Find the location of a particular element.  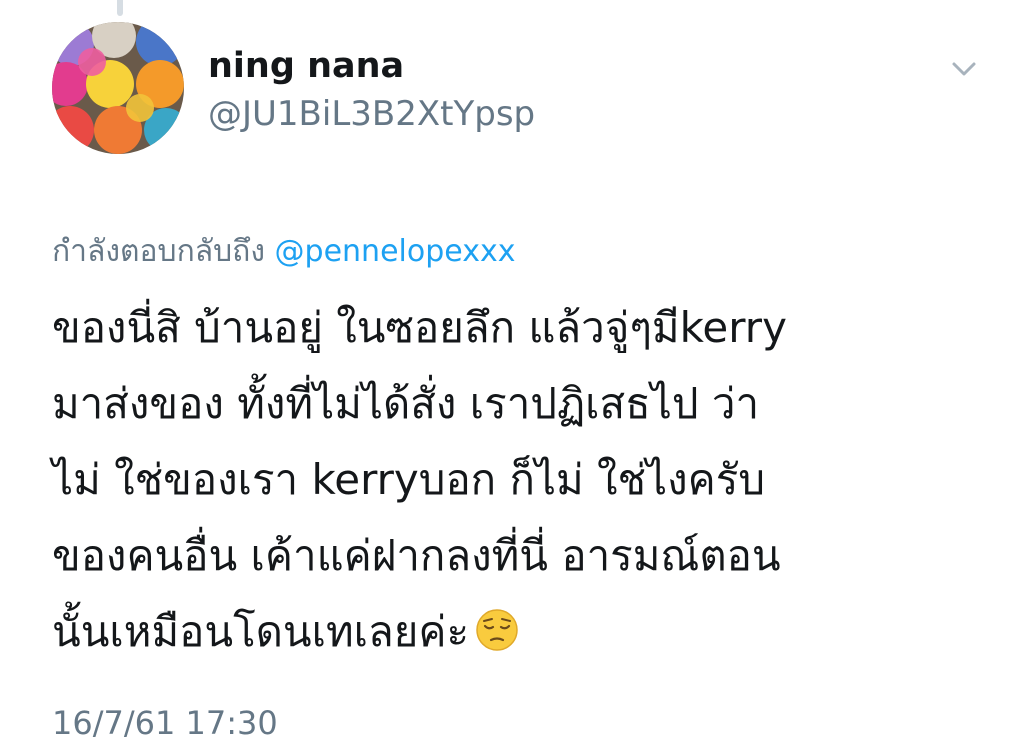

avatar is located at coordinates (118, 88).